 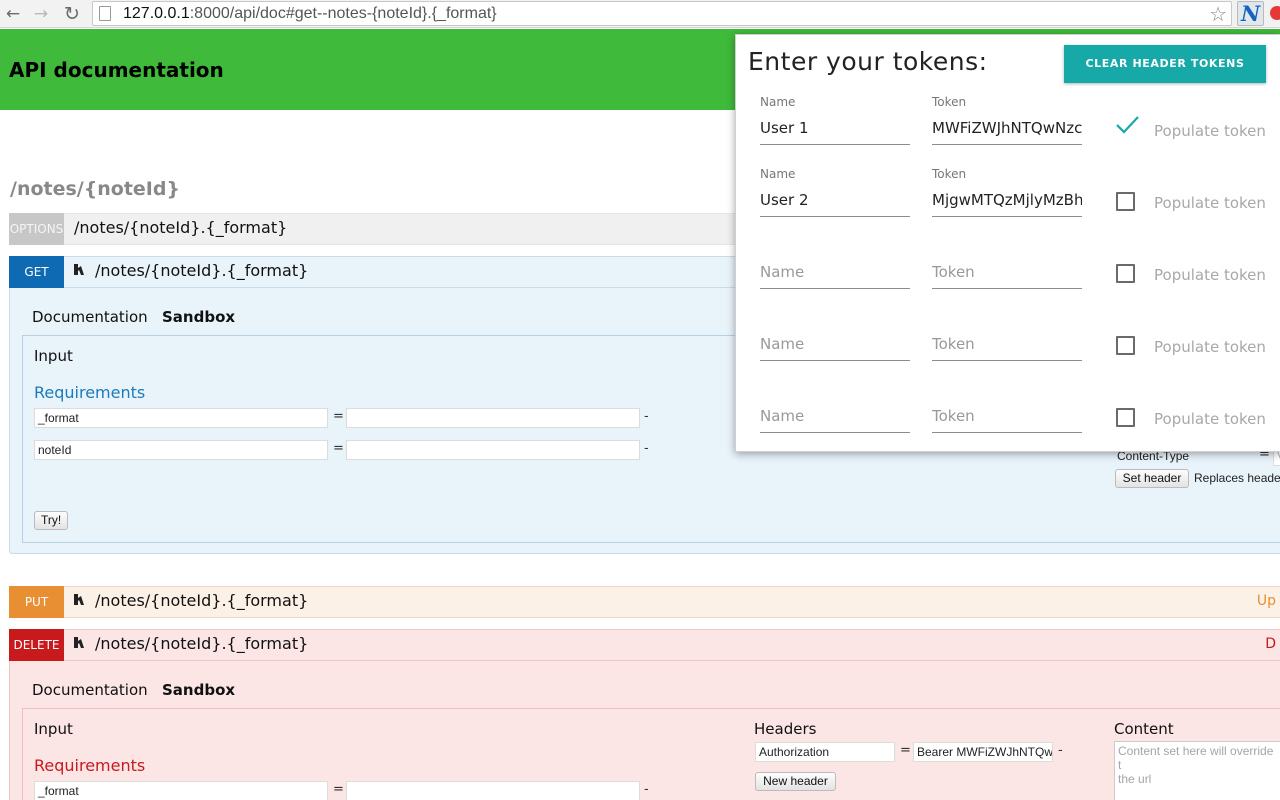 What do you see at coordinates (116, 70) in the screenshot?
I see `page-title: API documentation` at bounding box center [116, 70].